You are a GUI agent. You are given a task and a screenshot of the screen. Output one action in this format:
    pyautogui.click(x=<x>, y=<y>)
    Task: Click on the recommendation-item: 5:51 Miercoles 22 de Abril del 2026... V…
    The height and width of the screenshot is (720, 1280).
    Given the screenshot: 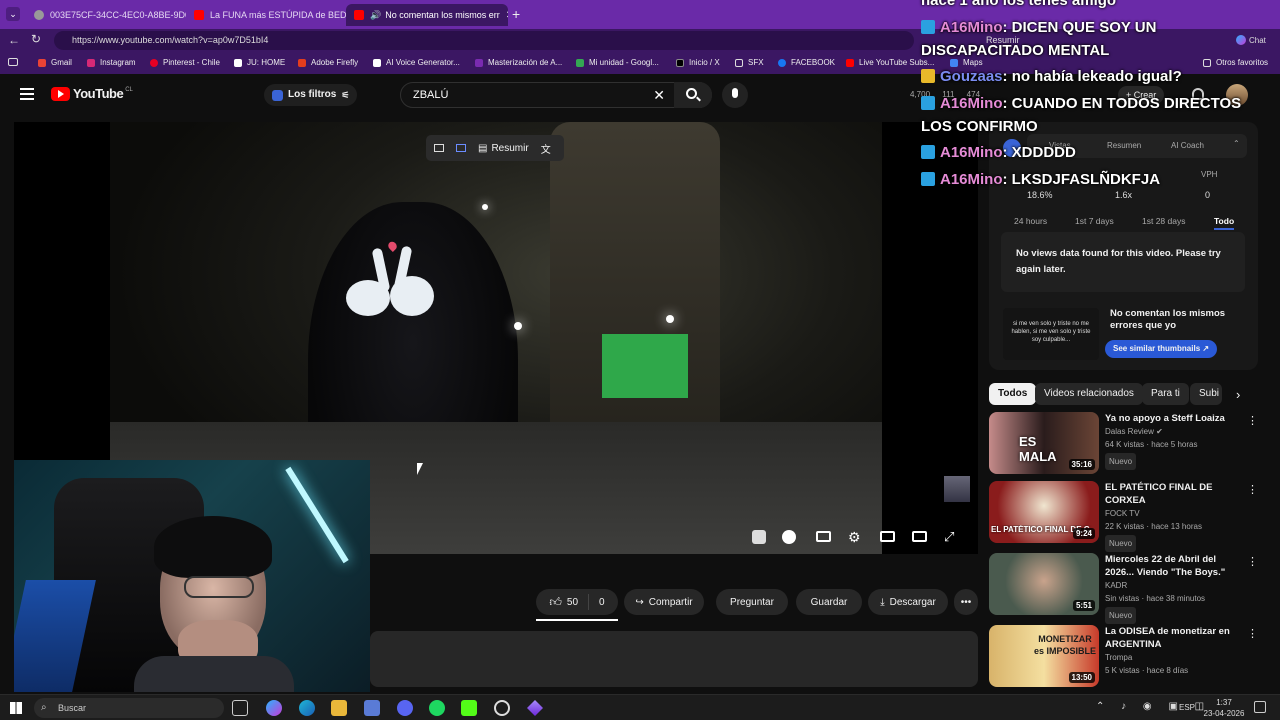 What is the action you would take?
    pyautogui.click(x=1124, y=588)
    